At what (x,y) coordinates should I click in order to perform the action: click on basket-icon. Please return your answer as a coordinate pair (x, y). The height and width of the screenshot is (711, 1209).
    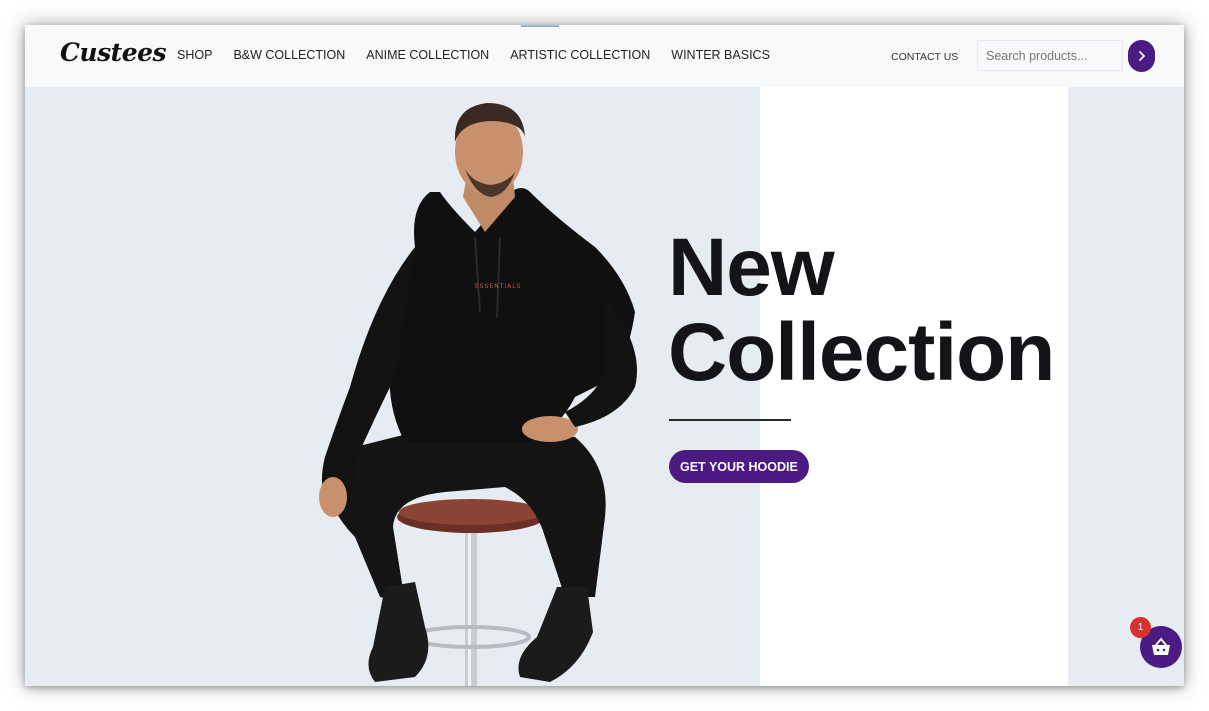
    Looking at the image, I should click on (1161, 646).